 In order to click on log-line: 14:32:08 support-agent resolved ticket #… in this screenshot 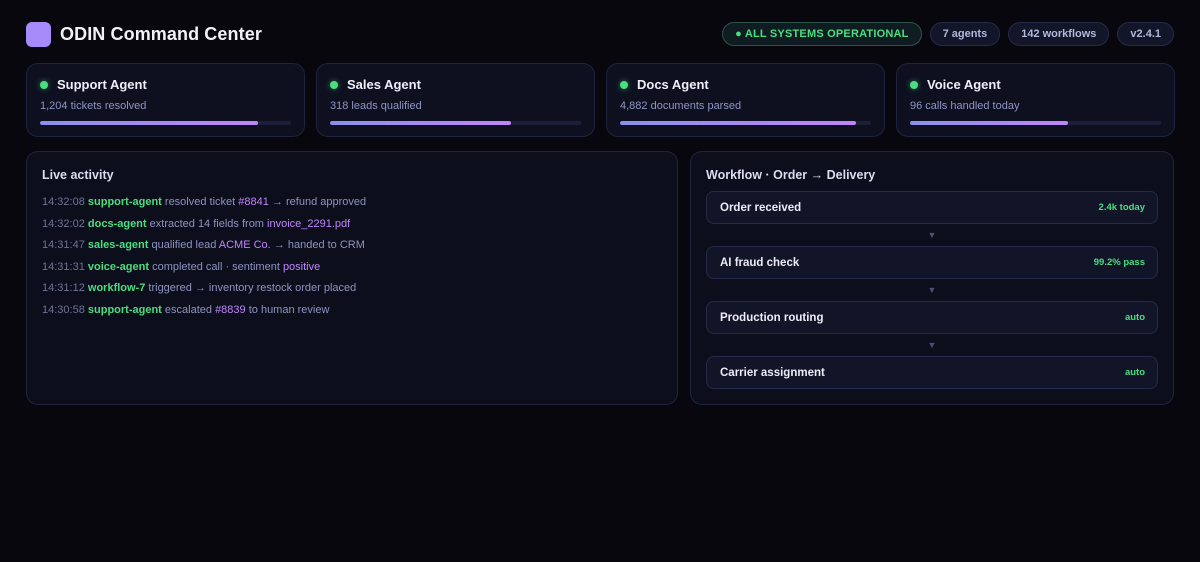, I will do `click(352, 206)`.